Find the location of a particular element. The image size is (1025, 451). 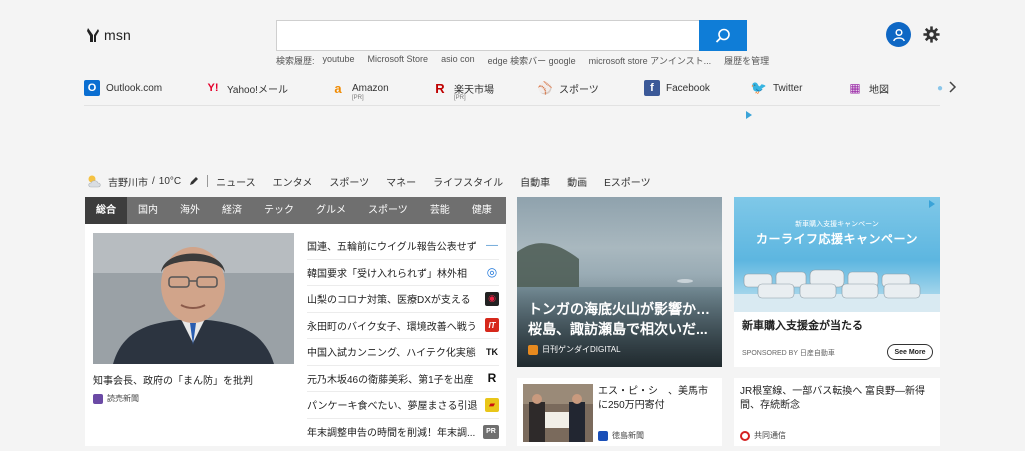

manage-history-link: 履歴を管理 is located at coordinates (746, 60).